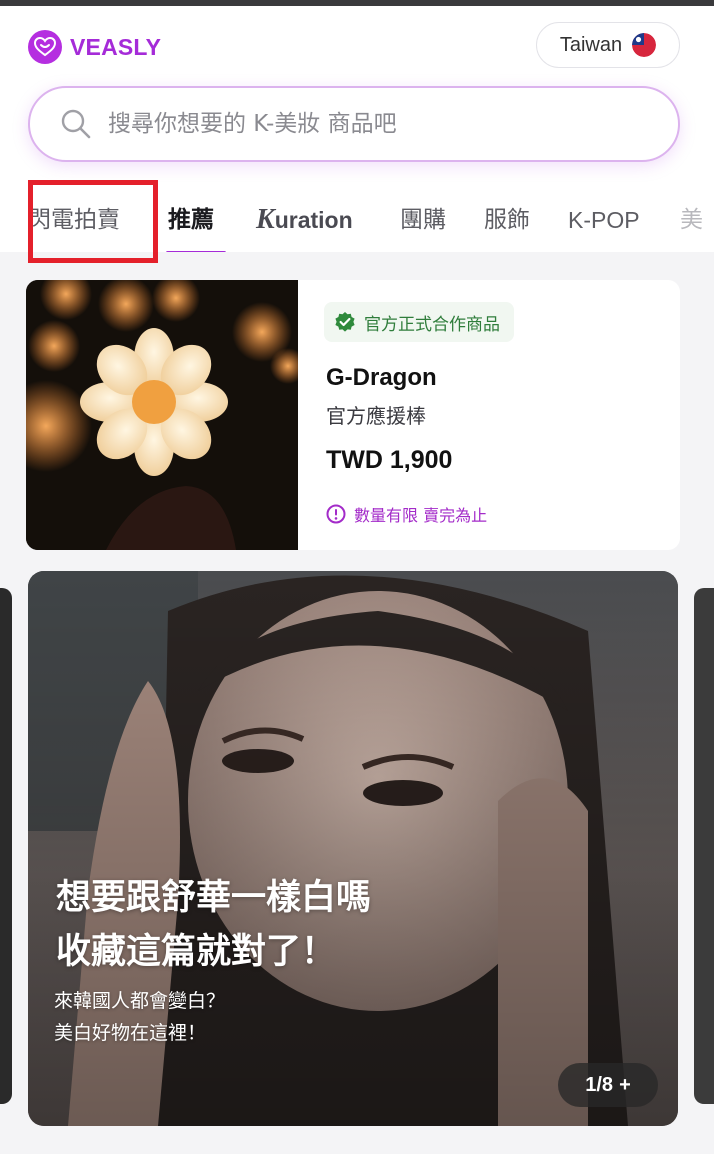 The image size is (714, 1154). I want to click on banner-title-line-2: 收藏這篇就對了！, so click(196, 952).